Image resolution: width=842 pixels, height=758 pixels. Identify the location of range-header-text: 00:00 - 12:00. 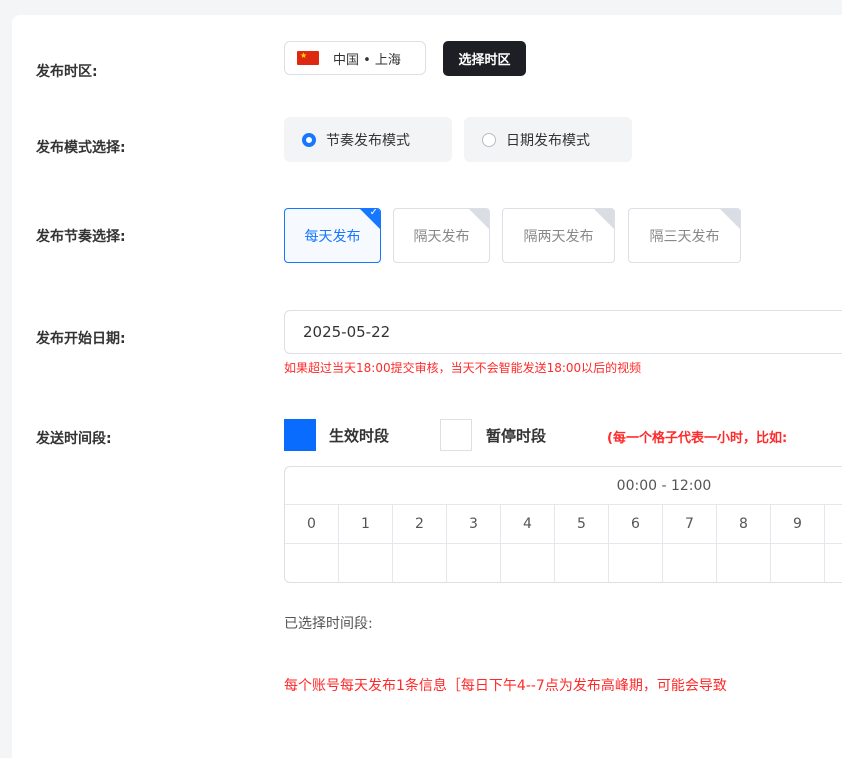
(664, 485).